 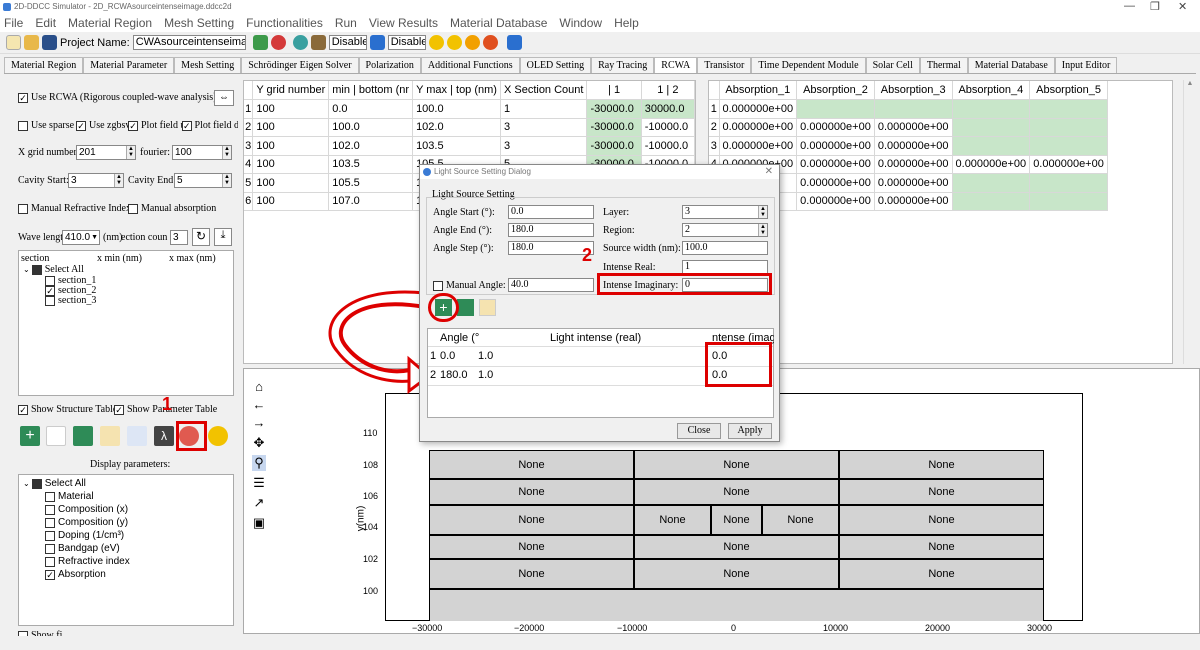 I want to click on table-row: 3 100 102.0 103.5 3 -30000.0 -10000.0, so click(x=469, y=146).